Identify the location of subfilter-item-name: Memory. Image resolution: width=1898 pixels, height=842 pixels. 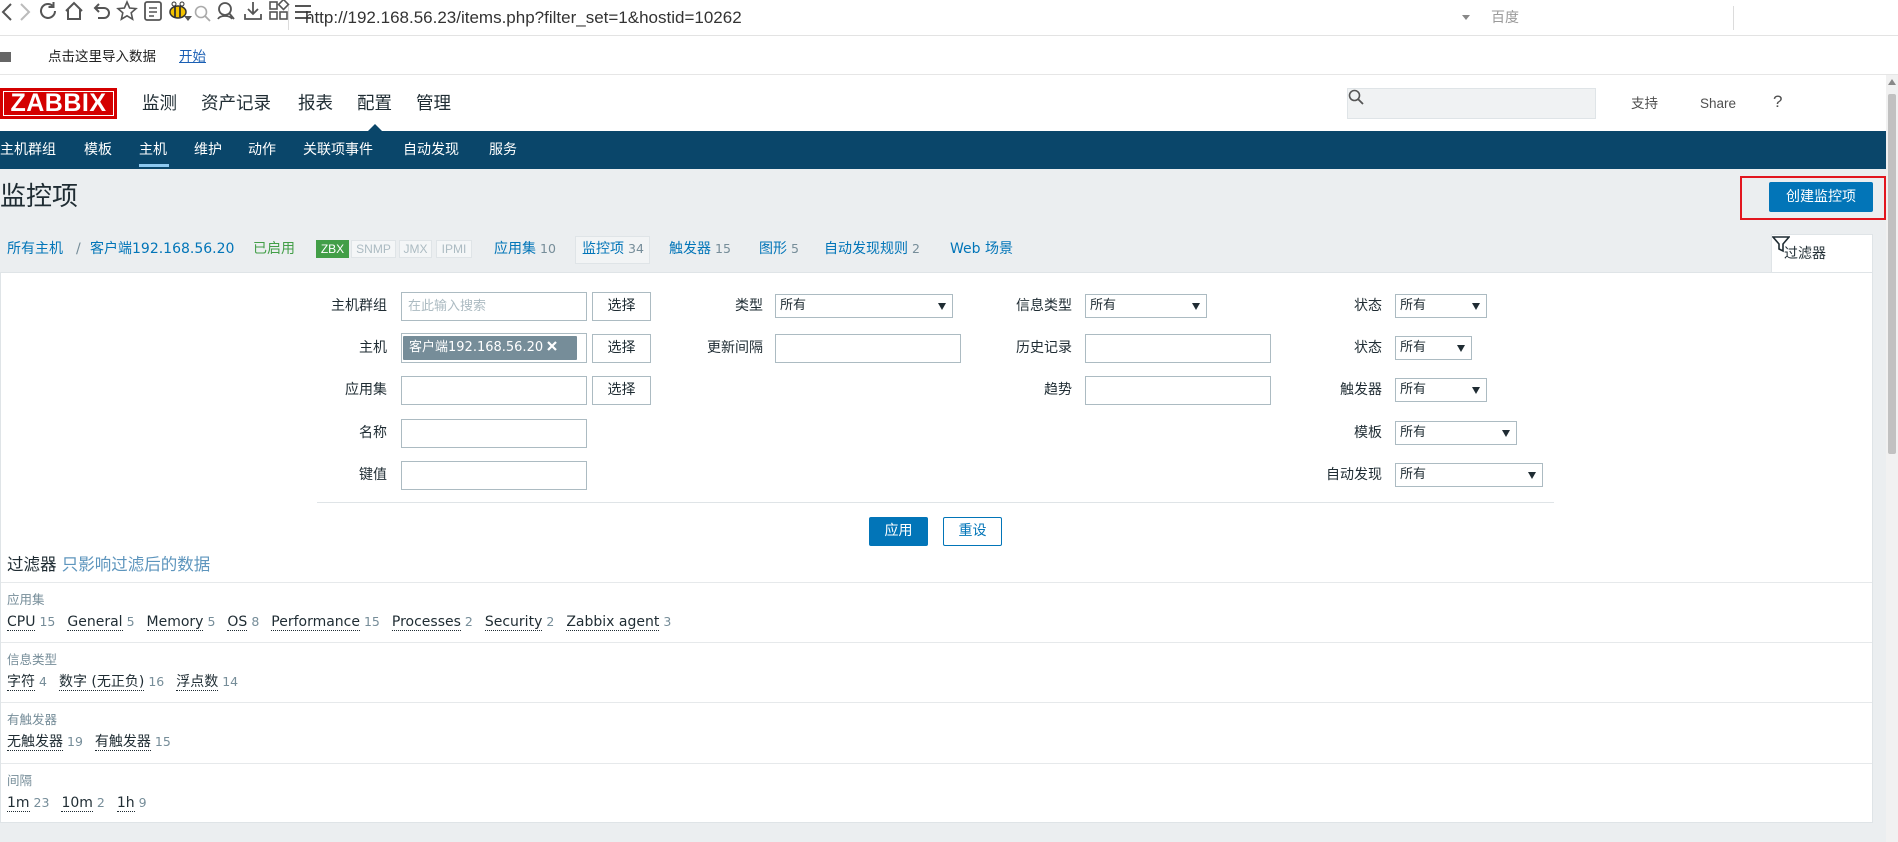
(175, 623).